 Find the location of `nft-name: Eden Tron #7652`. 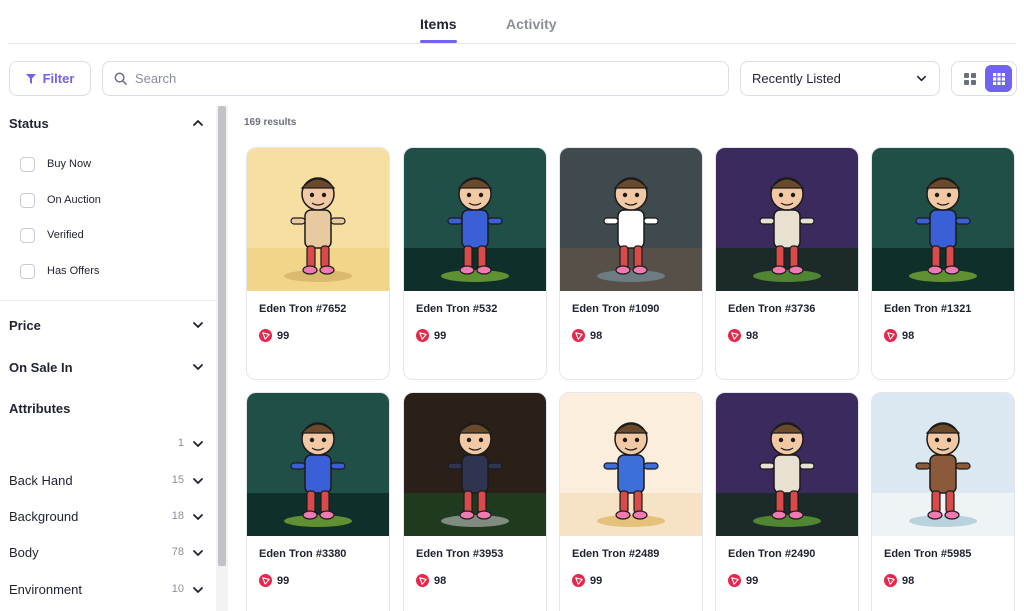

nft-name: Eden Tron #7652 is located at coordinates (303, 309).